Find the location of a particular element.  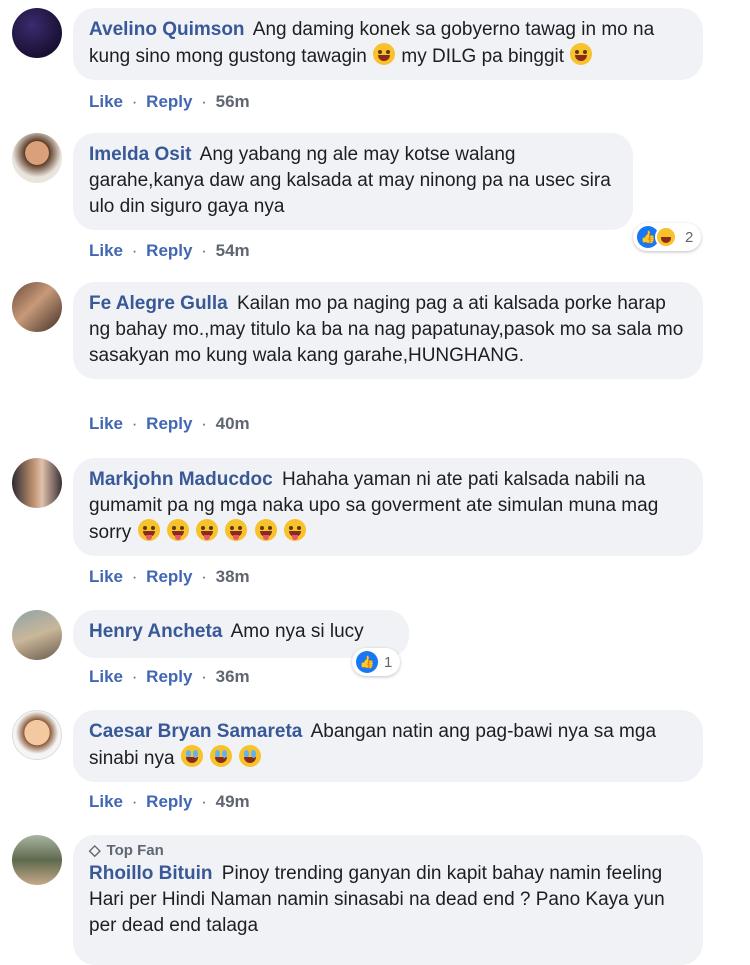

commenter-name: Caesar Bryan Samareta is located at coordinates (195, 731).